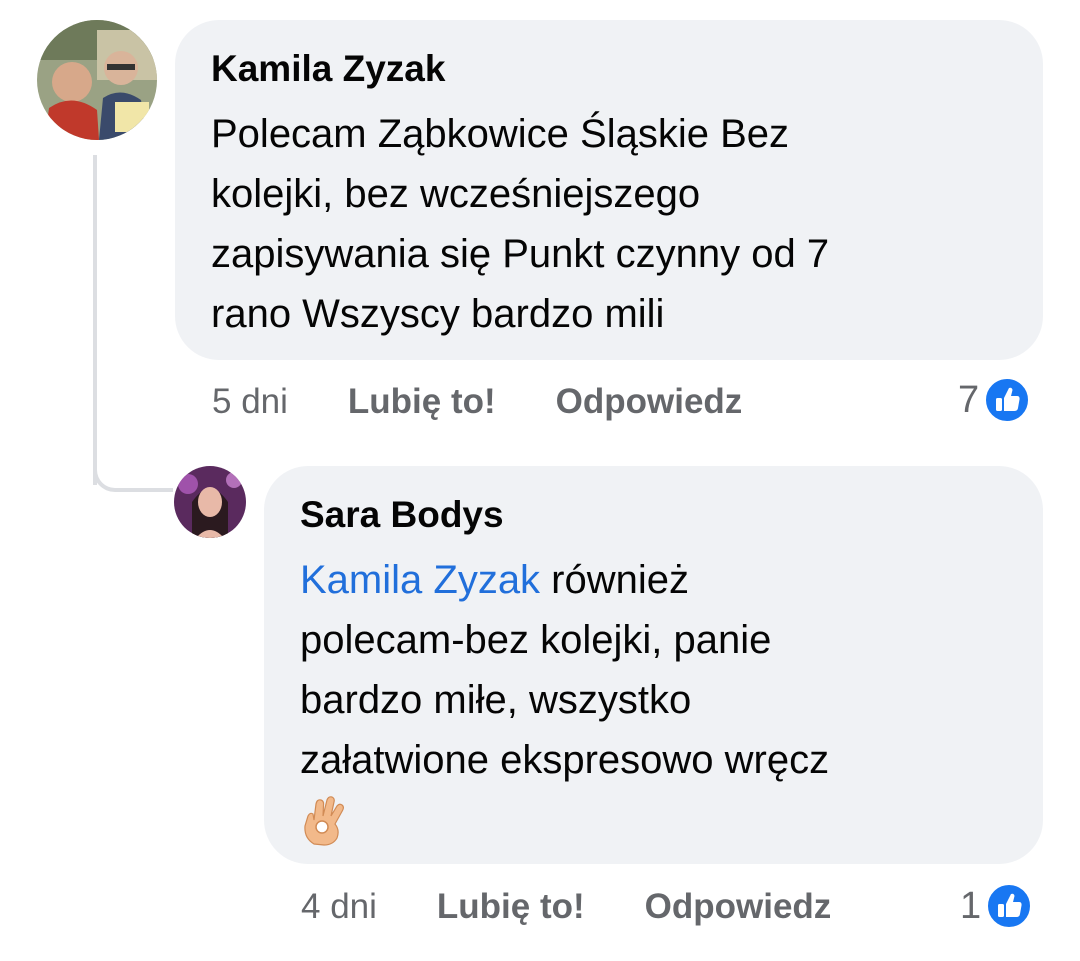  Describe the element at coordinates (496, 700) in the screenshot. I see `comment-text-line: bardzo miłe, wszystko` at that location.